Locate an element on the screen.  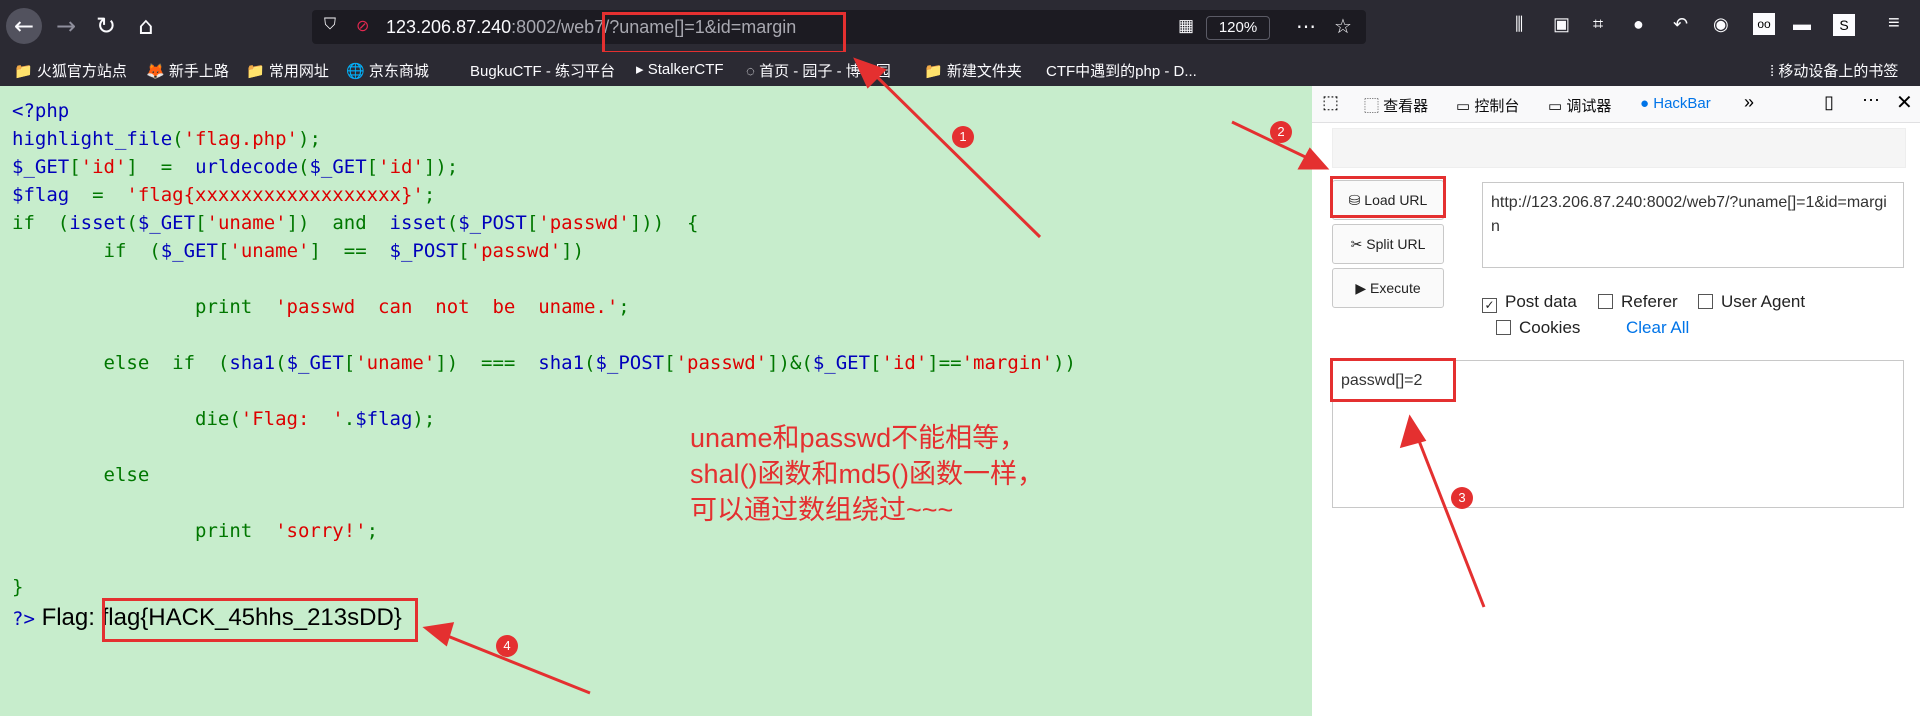
marker-badge: 1 is located at coordinates (963, 137).